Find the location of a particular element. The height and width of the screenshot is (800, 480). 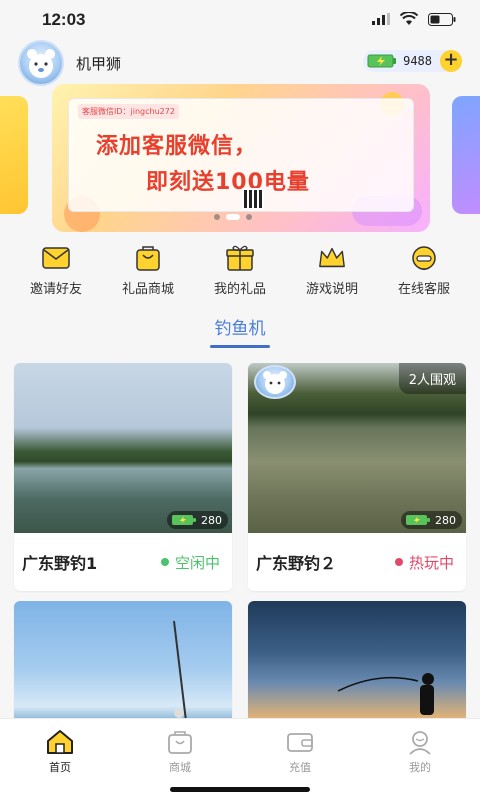

envelope-icon is located at coordinates (56, 258).